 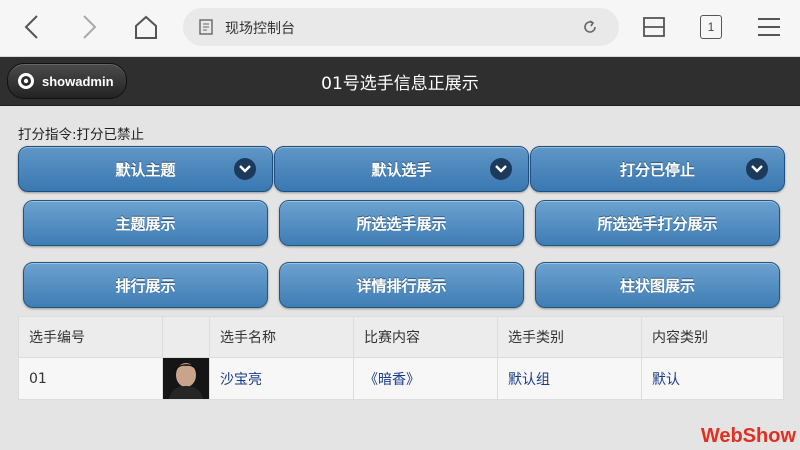 I want to click on reader-mode-icon, so click(x=654, y=27).